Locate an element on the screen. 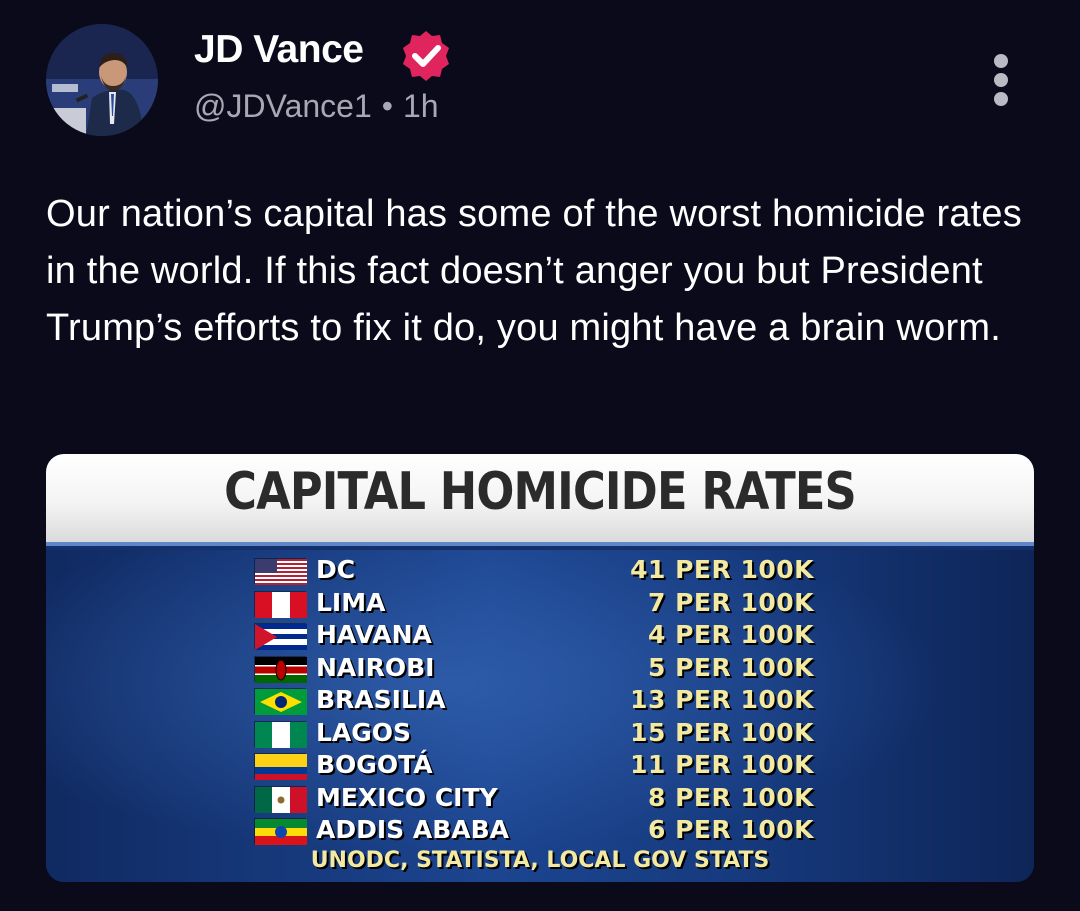 This screenshot has width=1080, height=911. flag-colombia-icon is located at coordinates (280, 766).